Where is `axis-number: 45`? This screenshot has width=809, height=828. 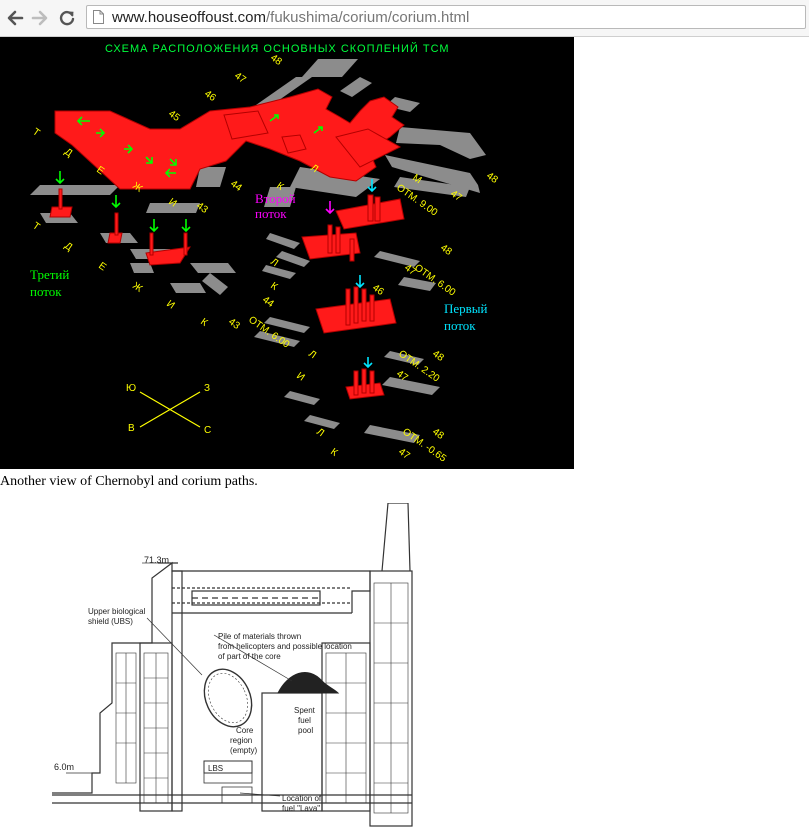 axis-number: 45 is located at coordinates (174, 116).